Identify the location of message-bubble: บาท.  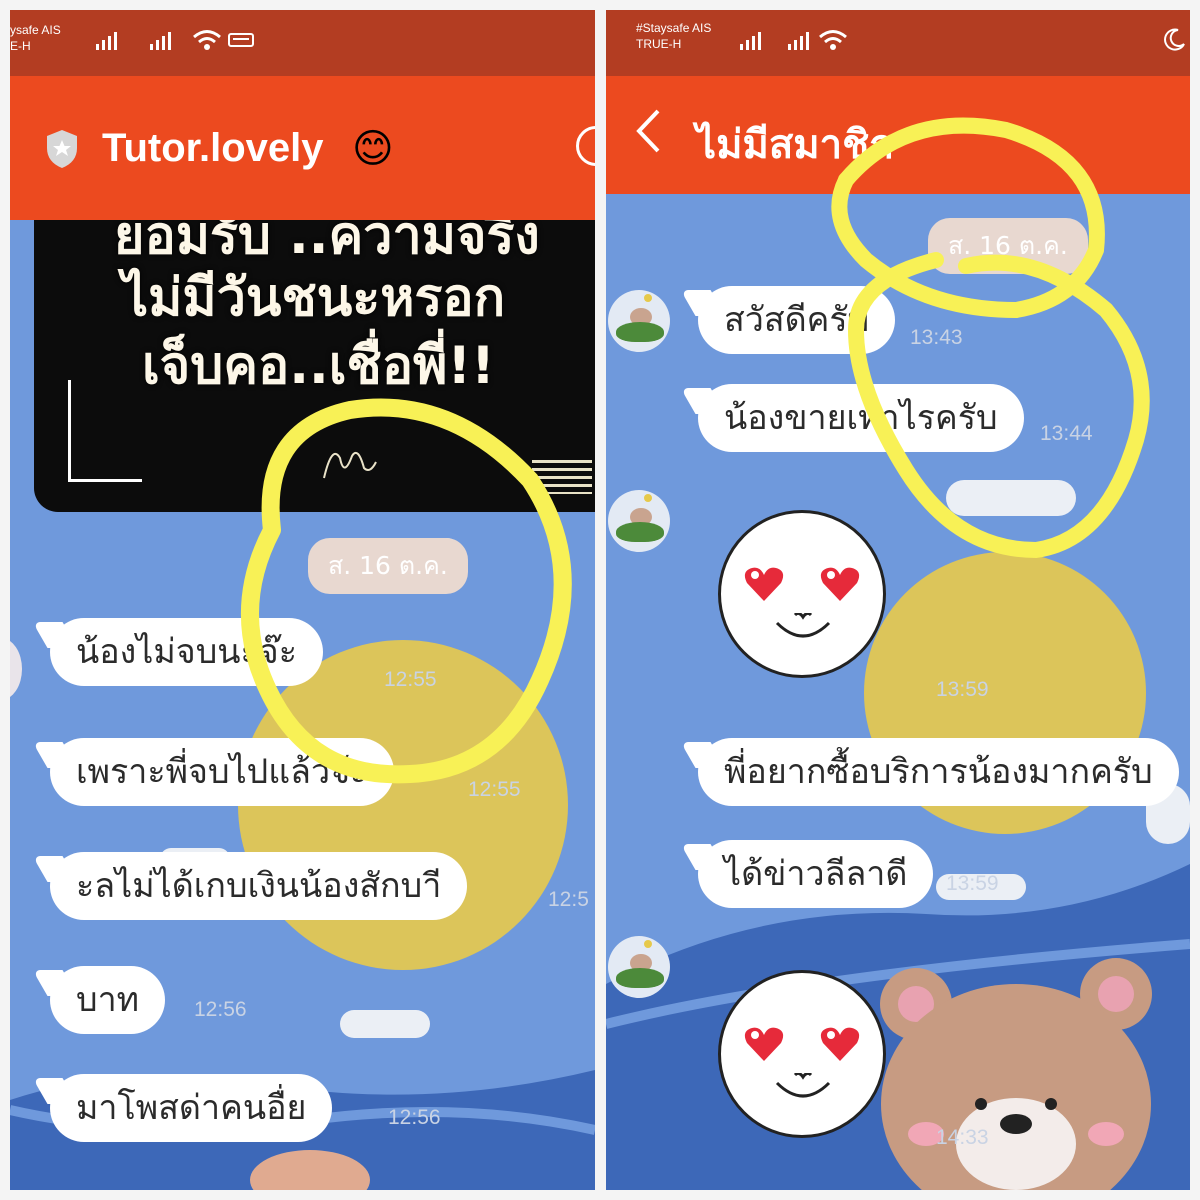
(108, 1000).